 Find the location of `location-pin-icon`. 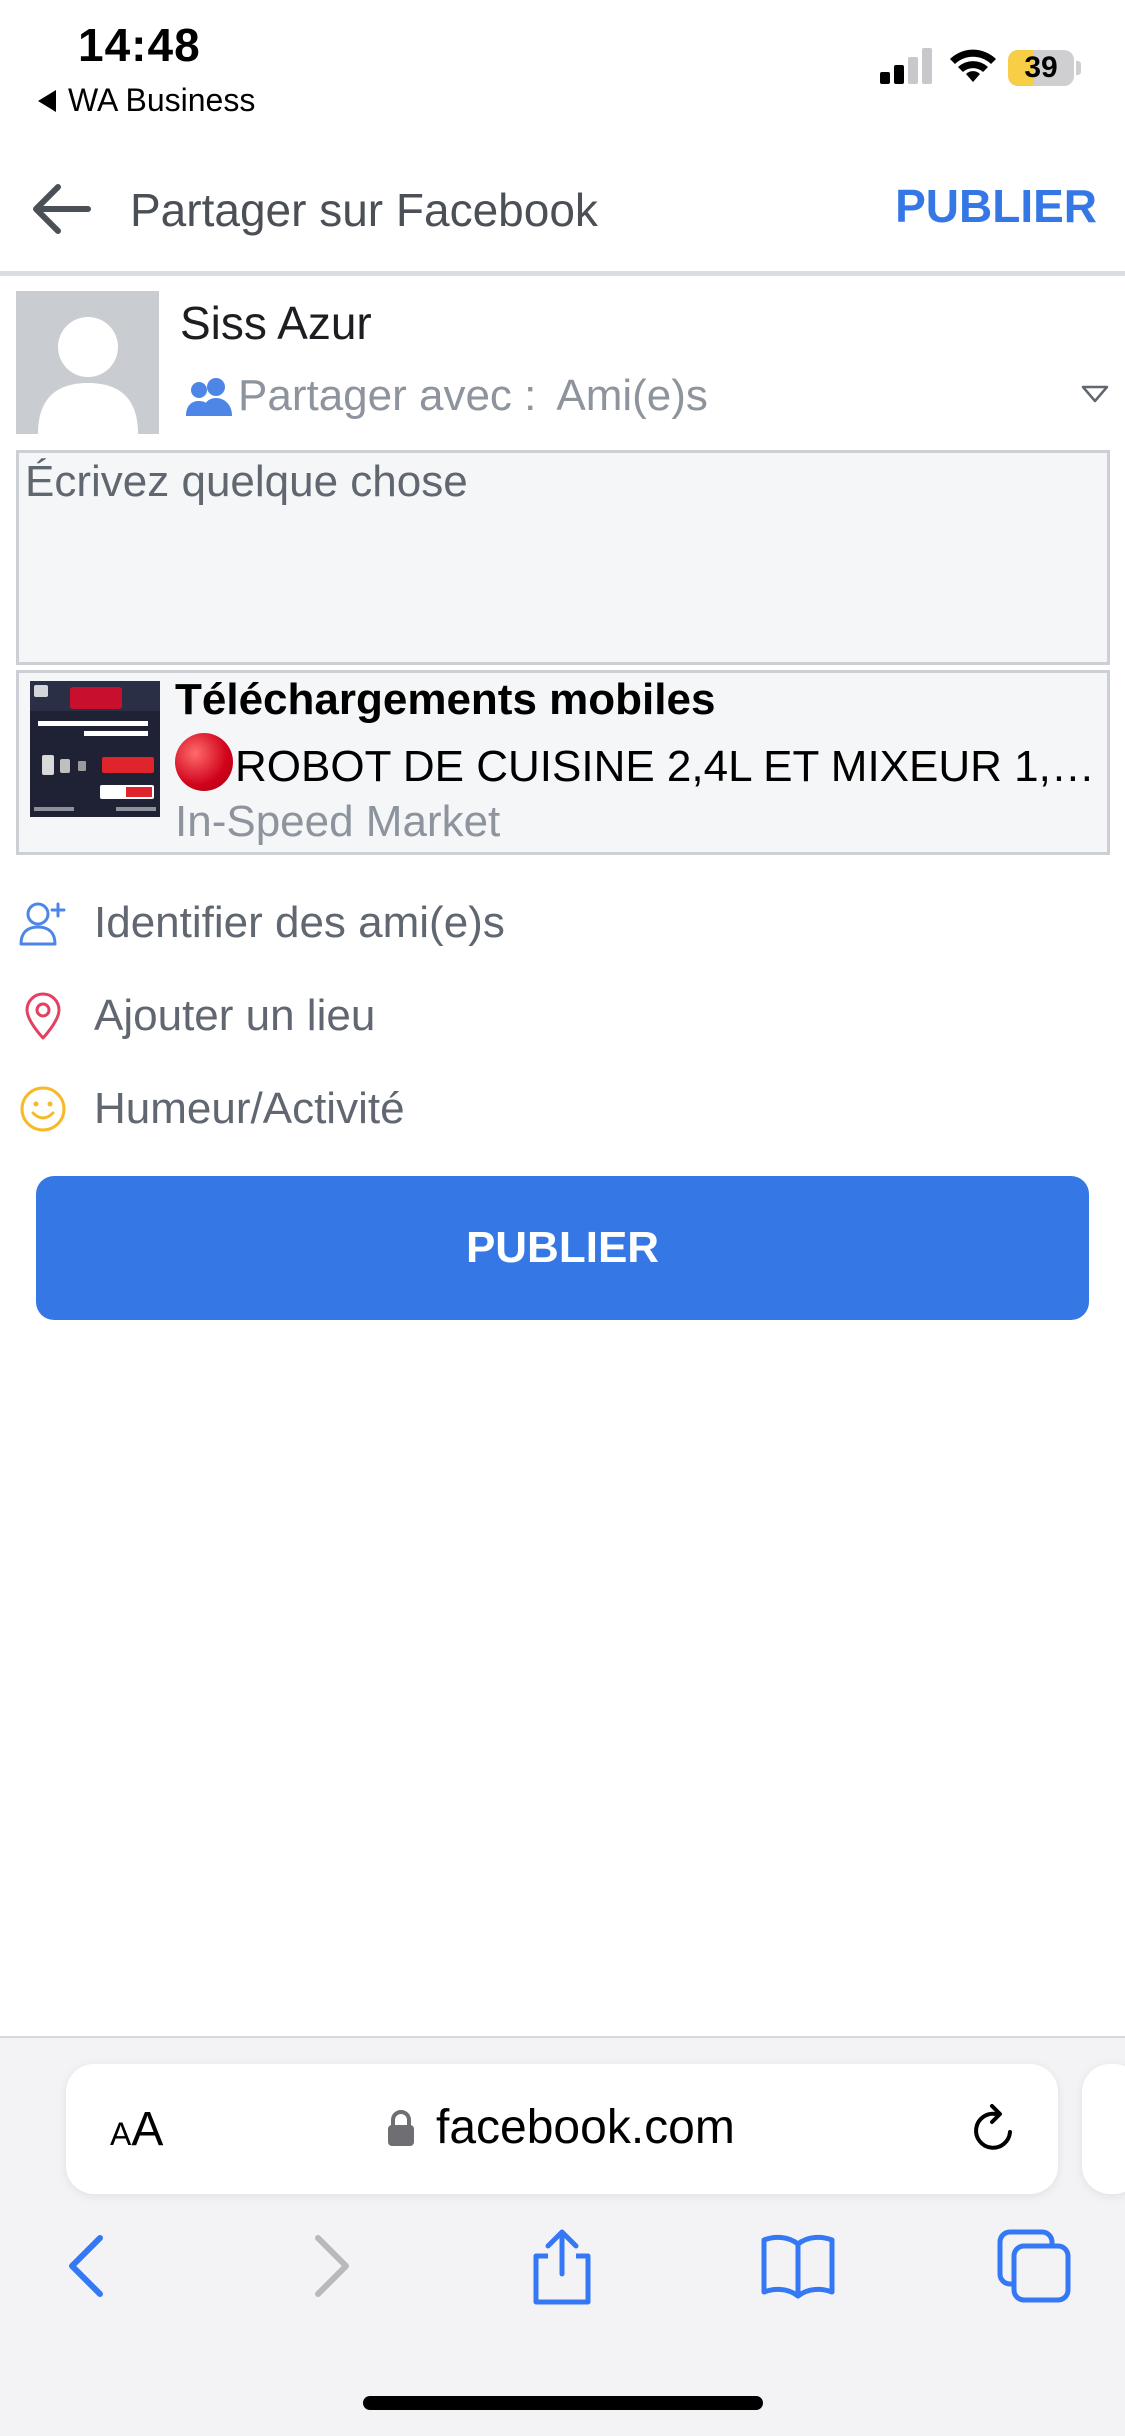

location-pin-icon is located at coordinates (43, 1016).